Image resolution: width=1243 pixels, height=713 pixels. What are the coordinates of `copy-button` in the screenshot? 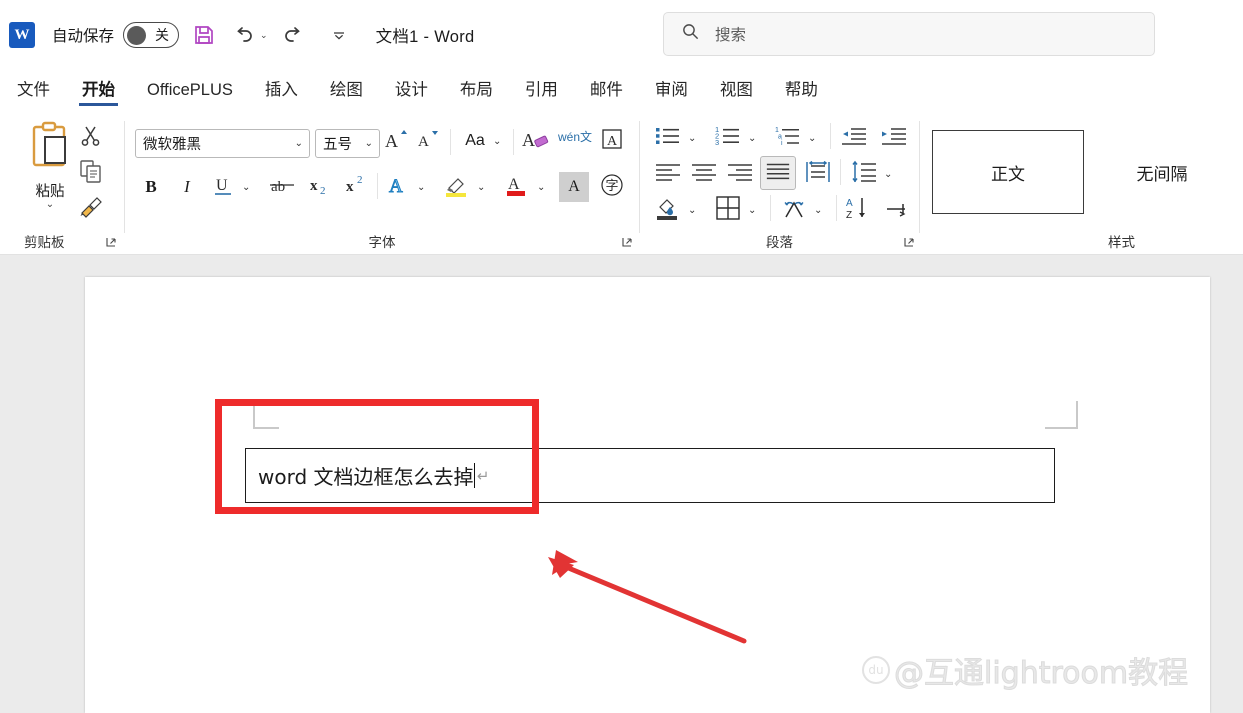 It's located at (93, 173).